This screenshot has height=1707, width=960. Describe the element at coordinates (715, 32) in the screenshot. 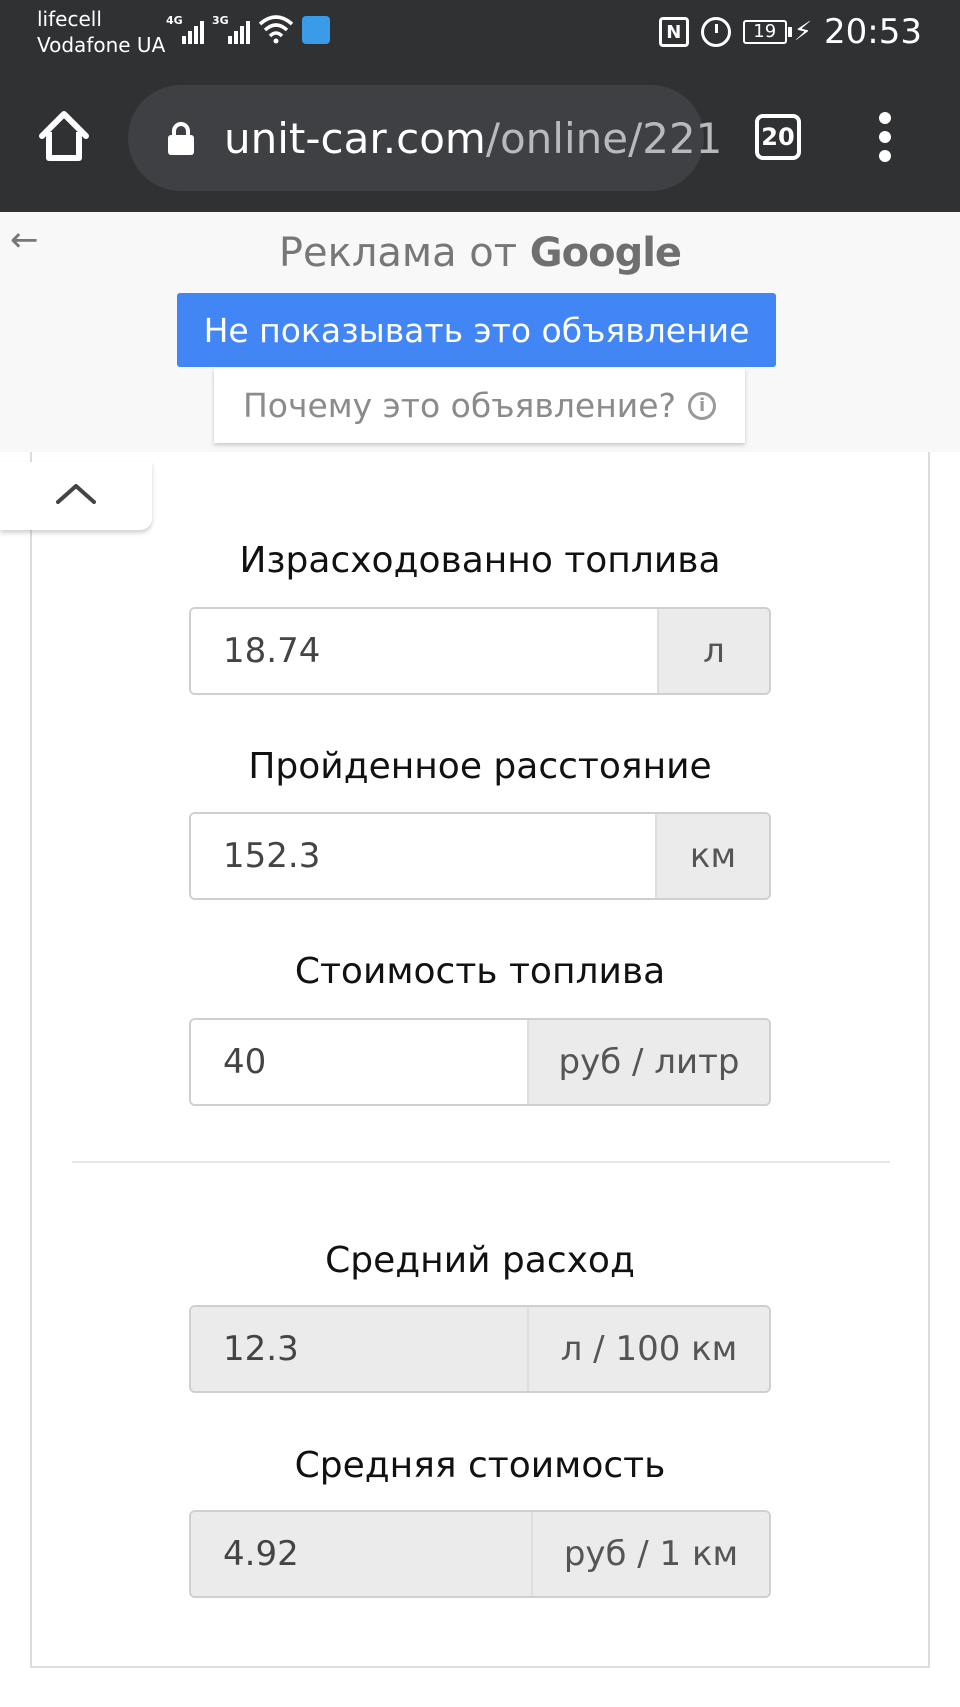

I see `alarm-icon` at that location.